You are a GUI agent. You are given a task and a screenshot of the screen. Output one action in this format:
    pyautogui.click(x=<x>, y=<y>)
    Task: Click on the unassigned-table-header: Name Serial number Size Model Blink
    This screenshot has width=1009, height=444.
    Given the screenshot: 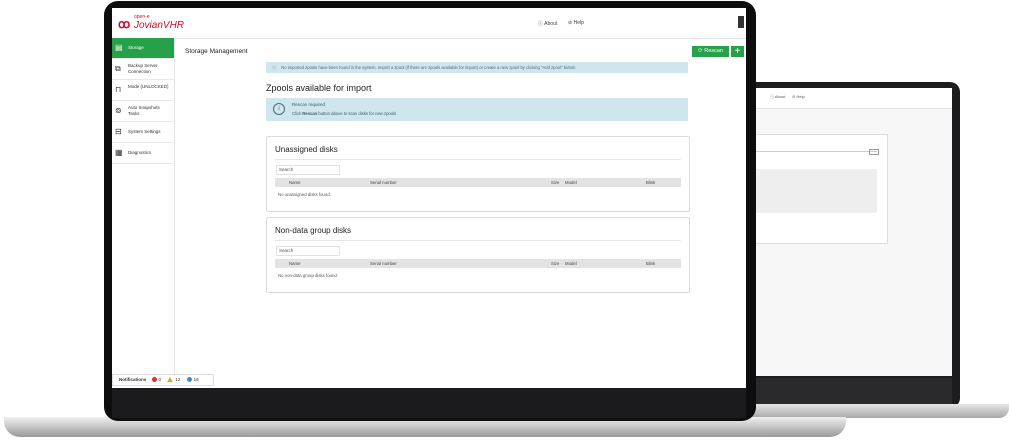 What is the action you would take?
    pyautogui.click(x=478, y=182)
    